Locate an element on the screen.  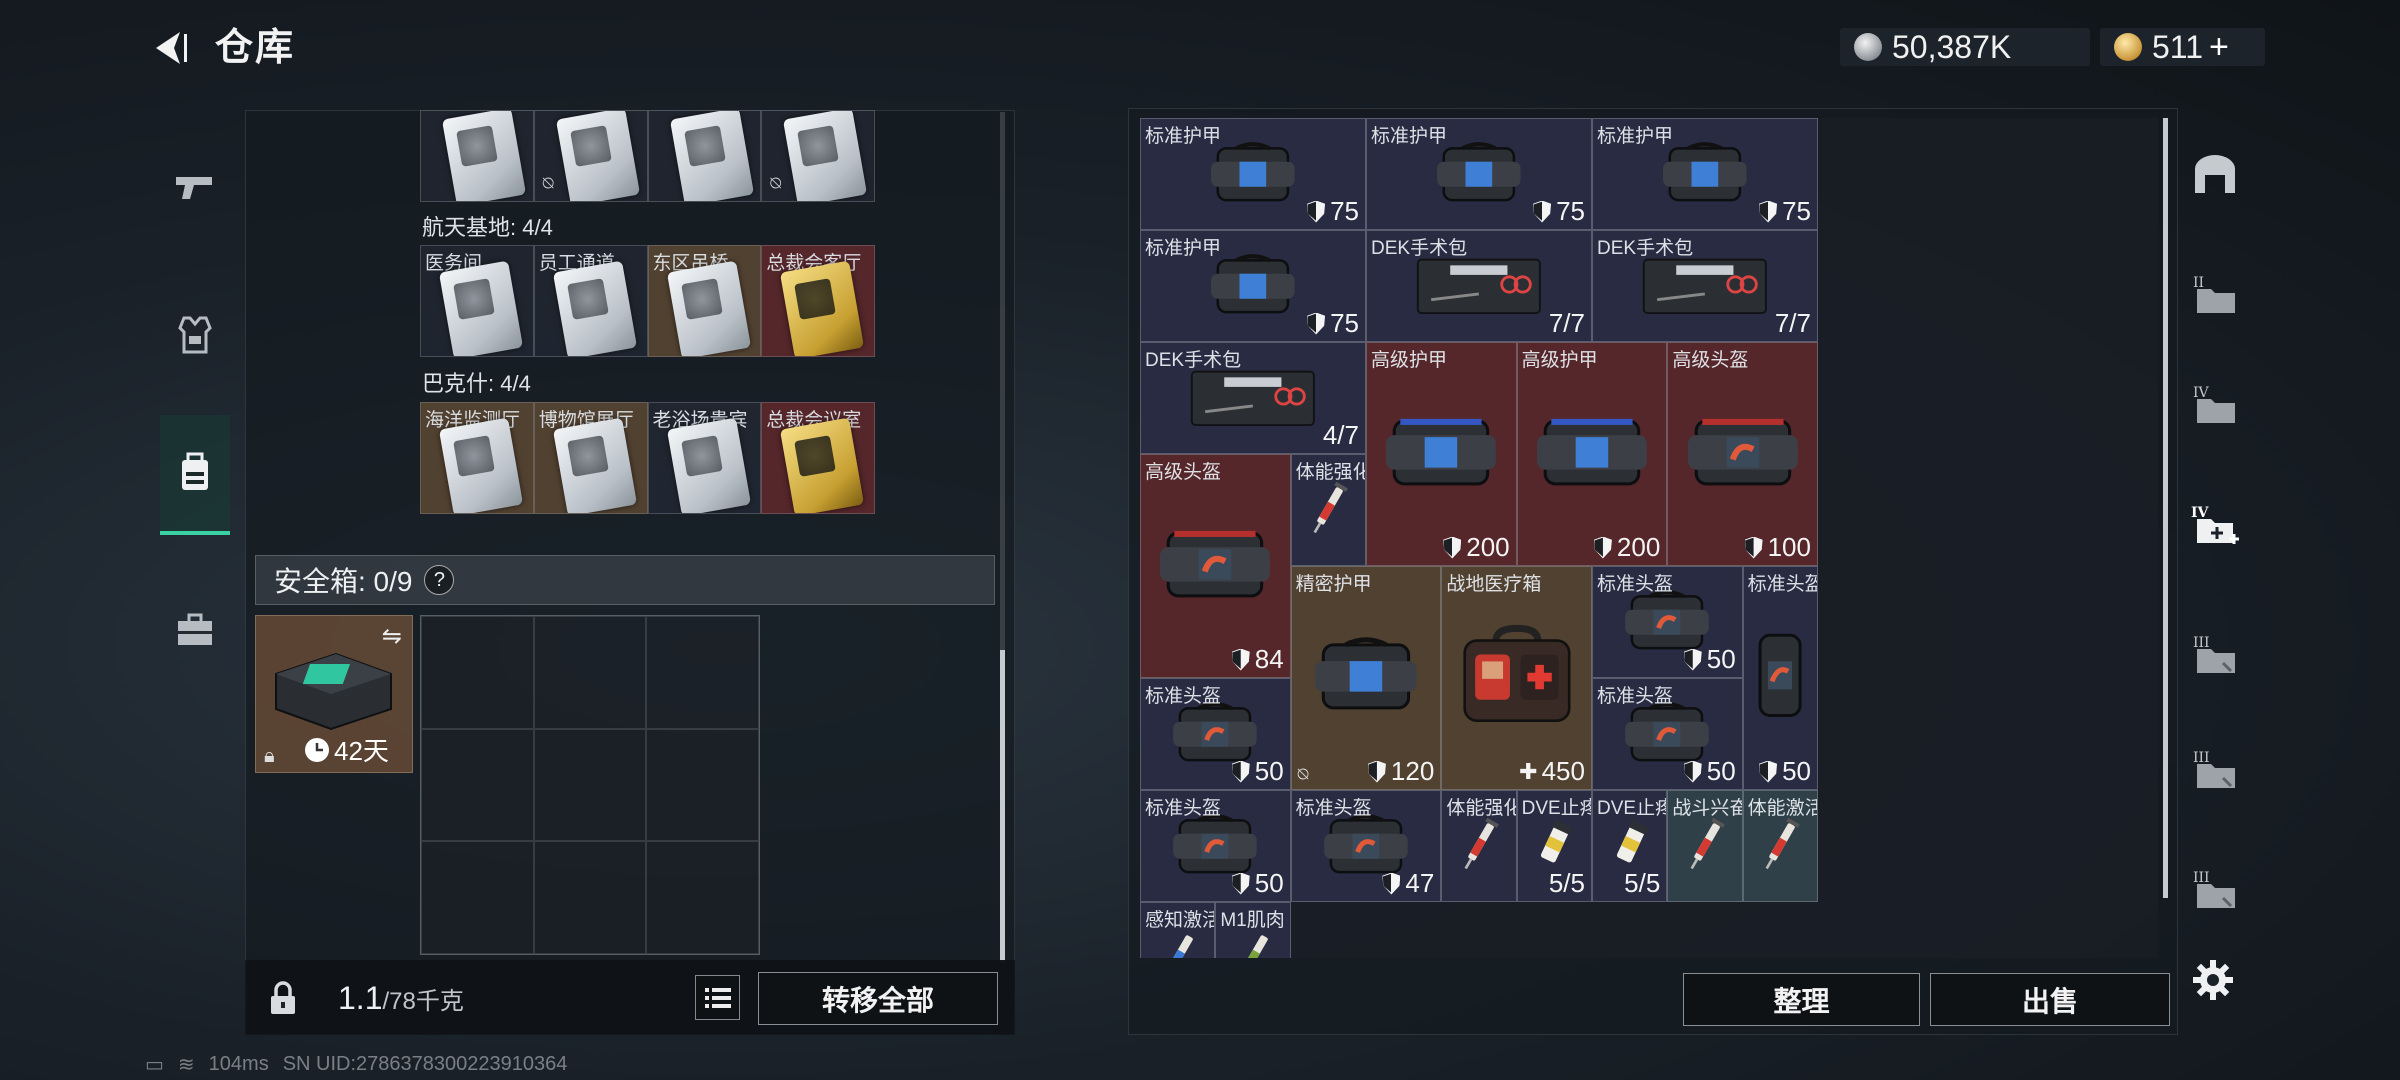
time-remaining: 42天 is located at coordinates (346, 749).